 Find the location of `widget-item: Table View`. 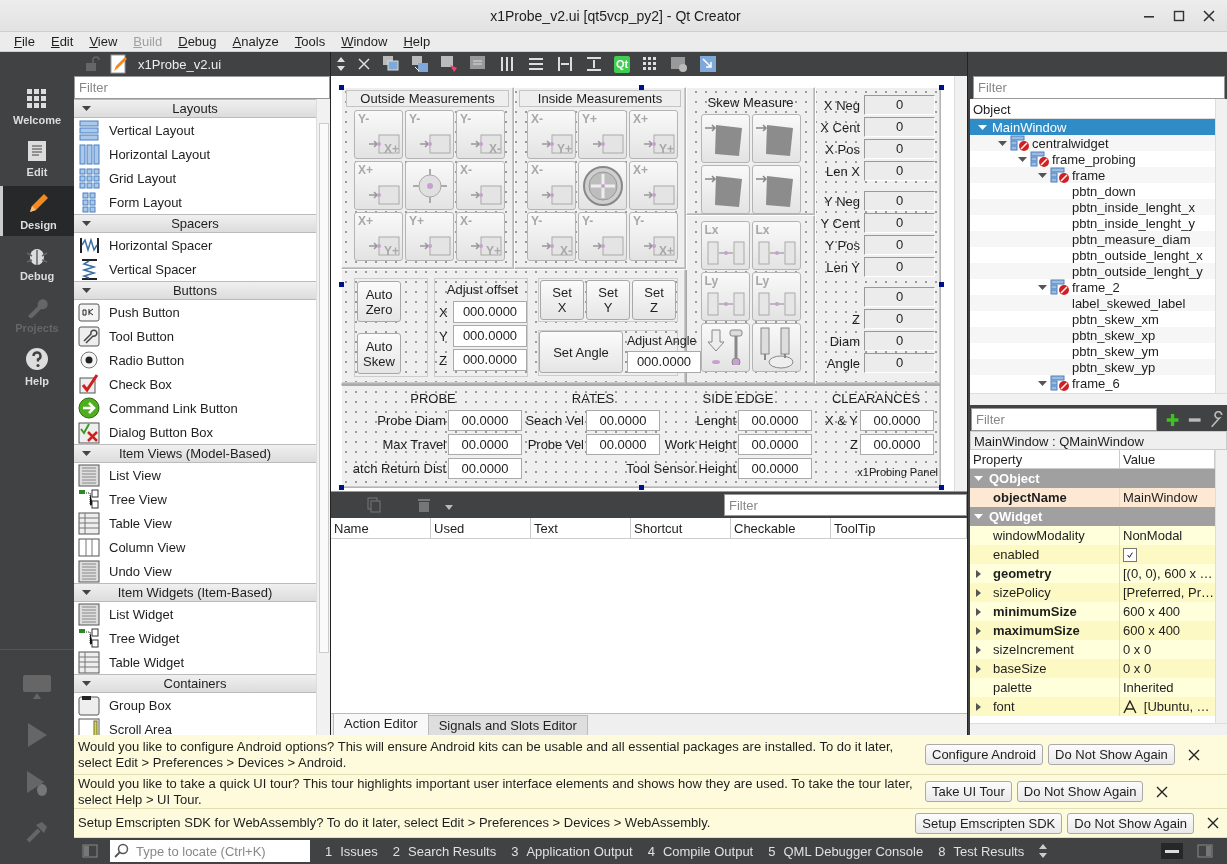

widget-item: Table View is located at coordinates (195, 523).